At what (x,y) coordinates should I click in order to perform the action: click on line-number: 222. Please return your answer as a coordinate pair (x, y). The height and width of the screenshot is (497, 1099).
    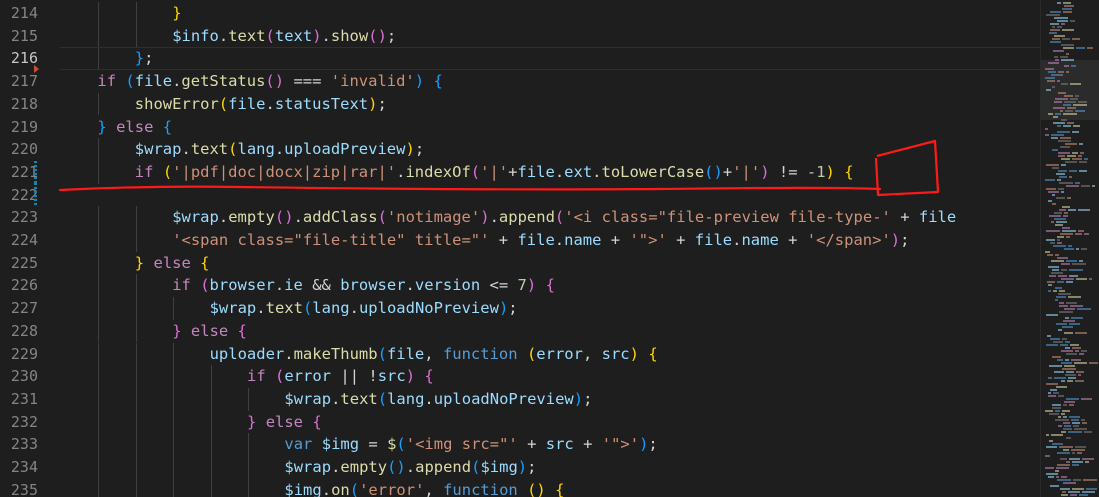
    Looking at the image, I should click on (19, 195).